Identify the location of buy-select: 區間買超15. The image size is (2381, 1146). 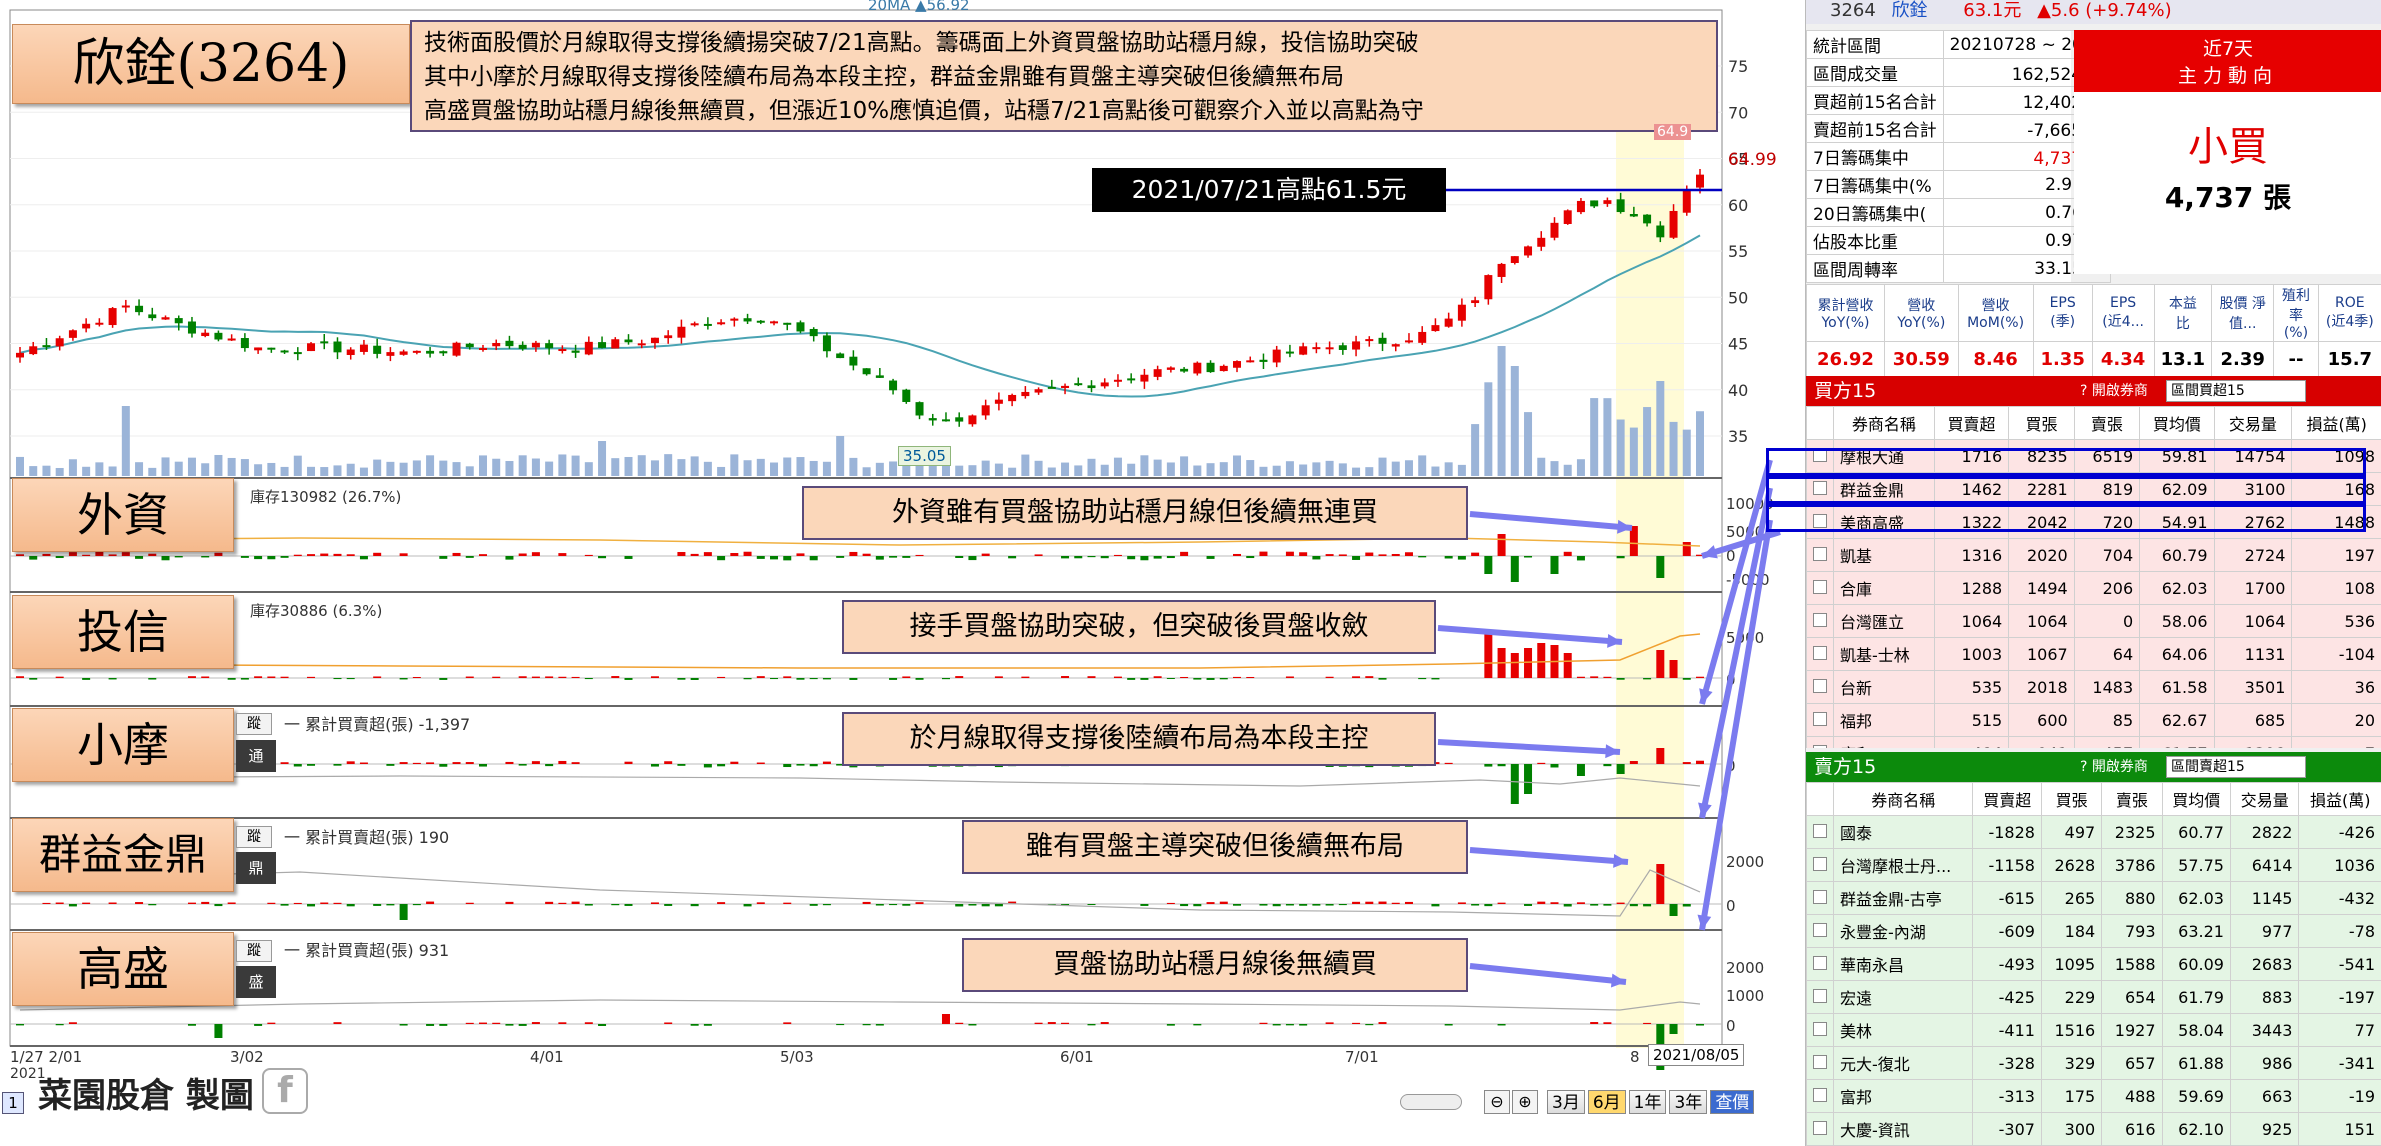
(2236, 391).